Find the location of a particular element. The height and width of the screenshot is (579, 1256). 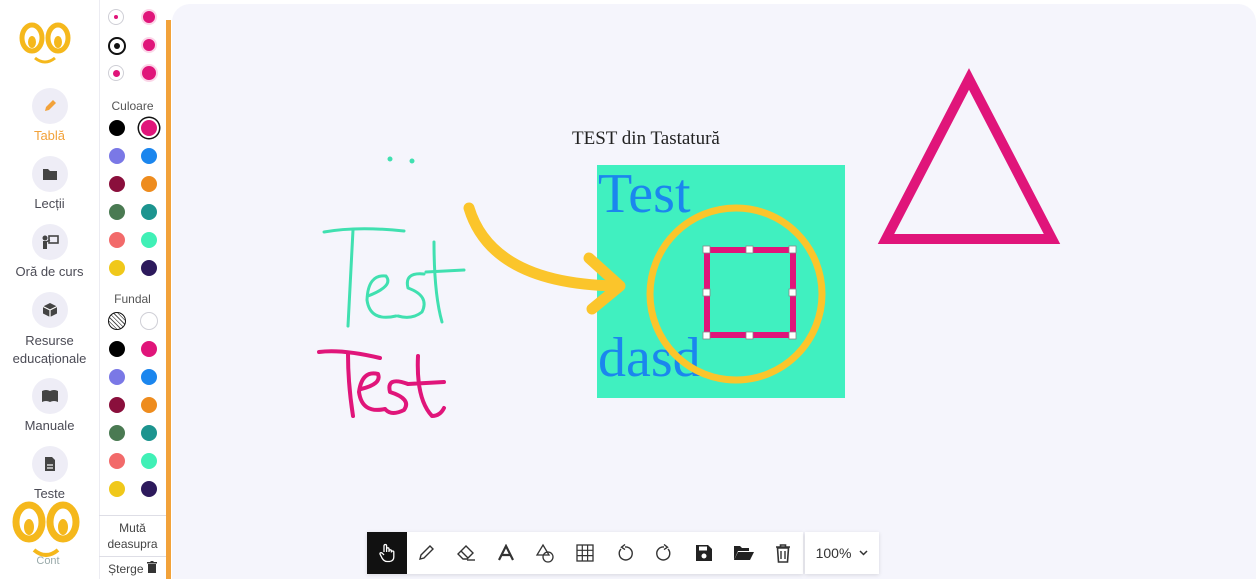

size-large-swatch is located at coordinates (149, 73).